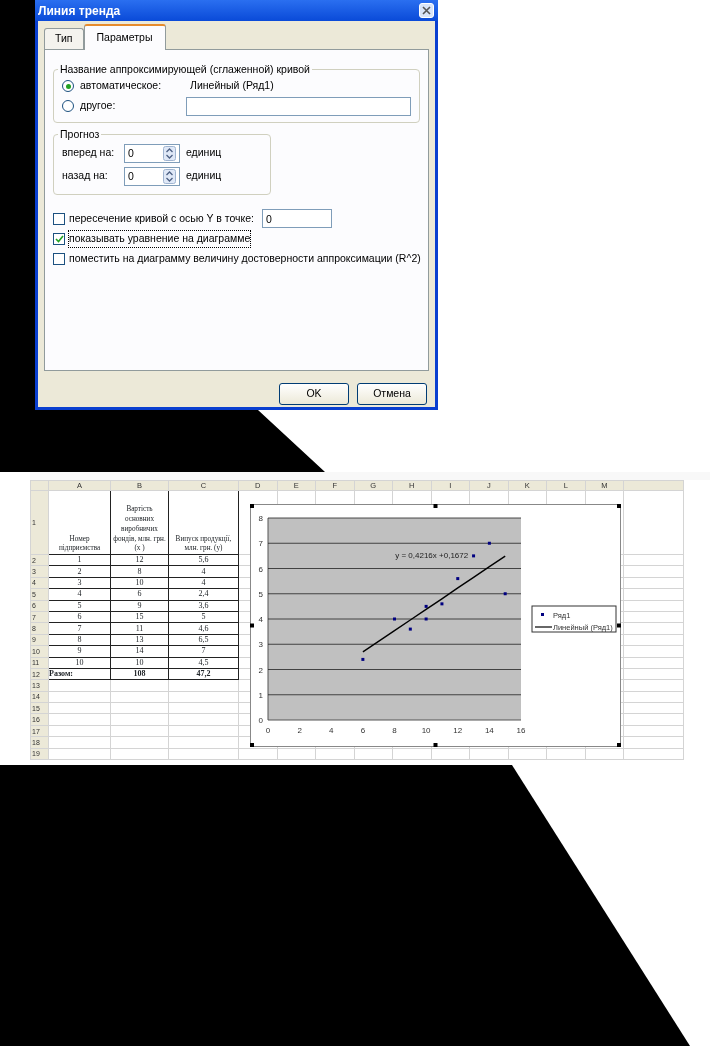 The width and height of the screenshot is (710, 1046). What do you see at coordinates (203, 674) in the screenshot?
I see `total-cell: 47,2` at bounding box center [203, 674].